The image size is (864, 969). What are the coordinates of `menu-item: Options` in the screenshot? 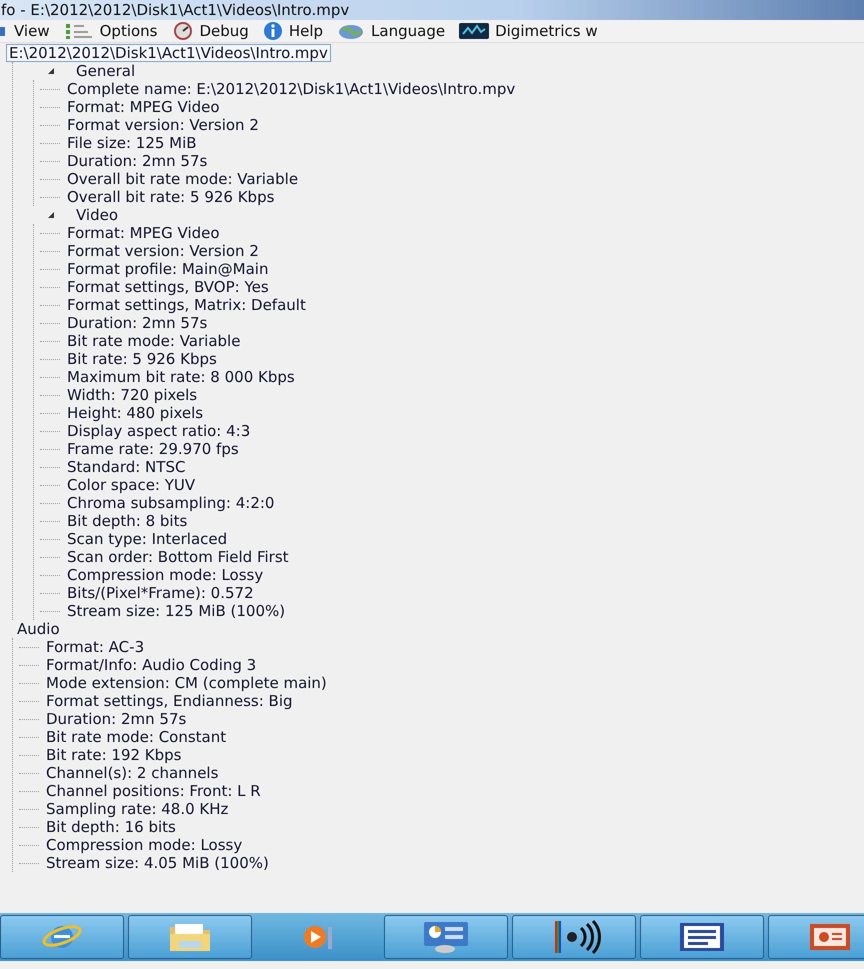 It's located at (112, 31).